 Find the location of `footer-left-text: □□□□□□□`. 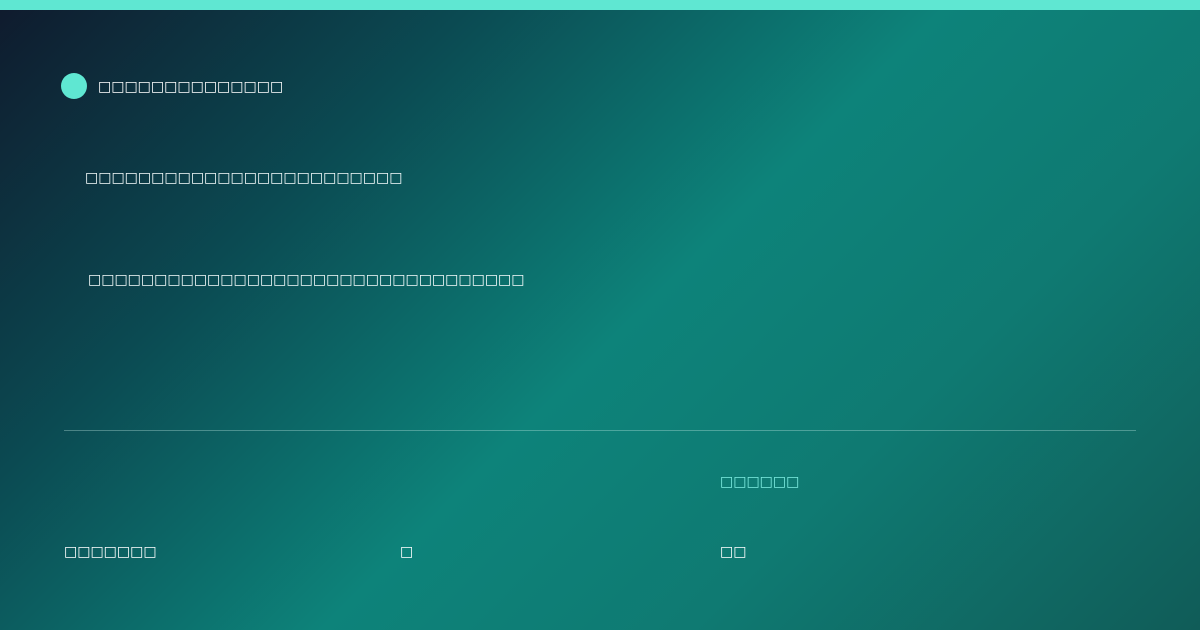

footer-left-text: □□□□□□□ is located at coordinates (110, 552).